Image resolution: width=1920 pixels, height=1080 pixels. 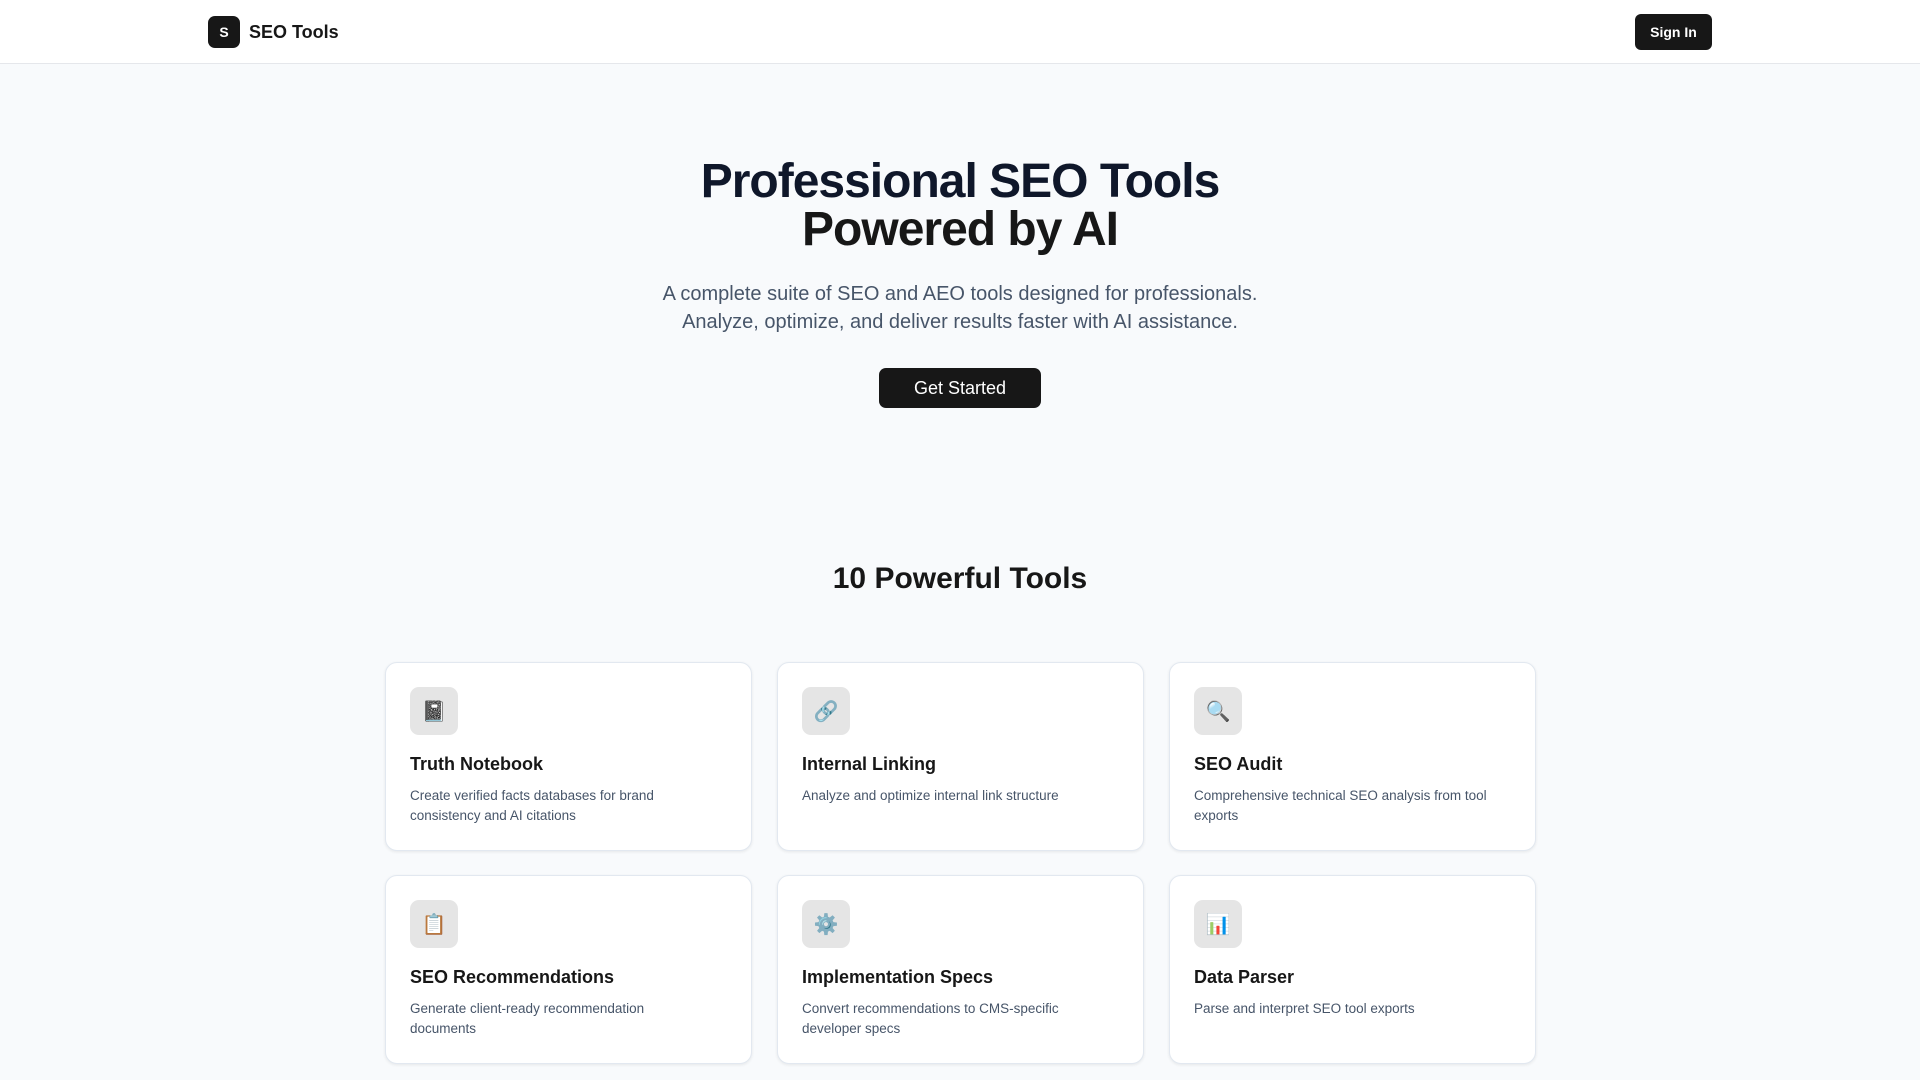 I want to click on sign-in-button: Sign In, so click(x=1673, y=32).